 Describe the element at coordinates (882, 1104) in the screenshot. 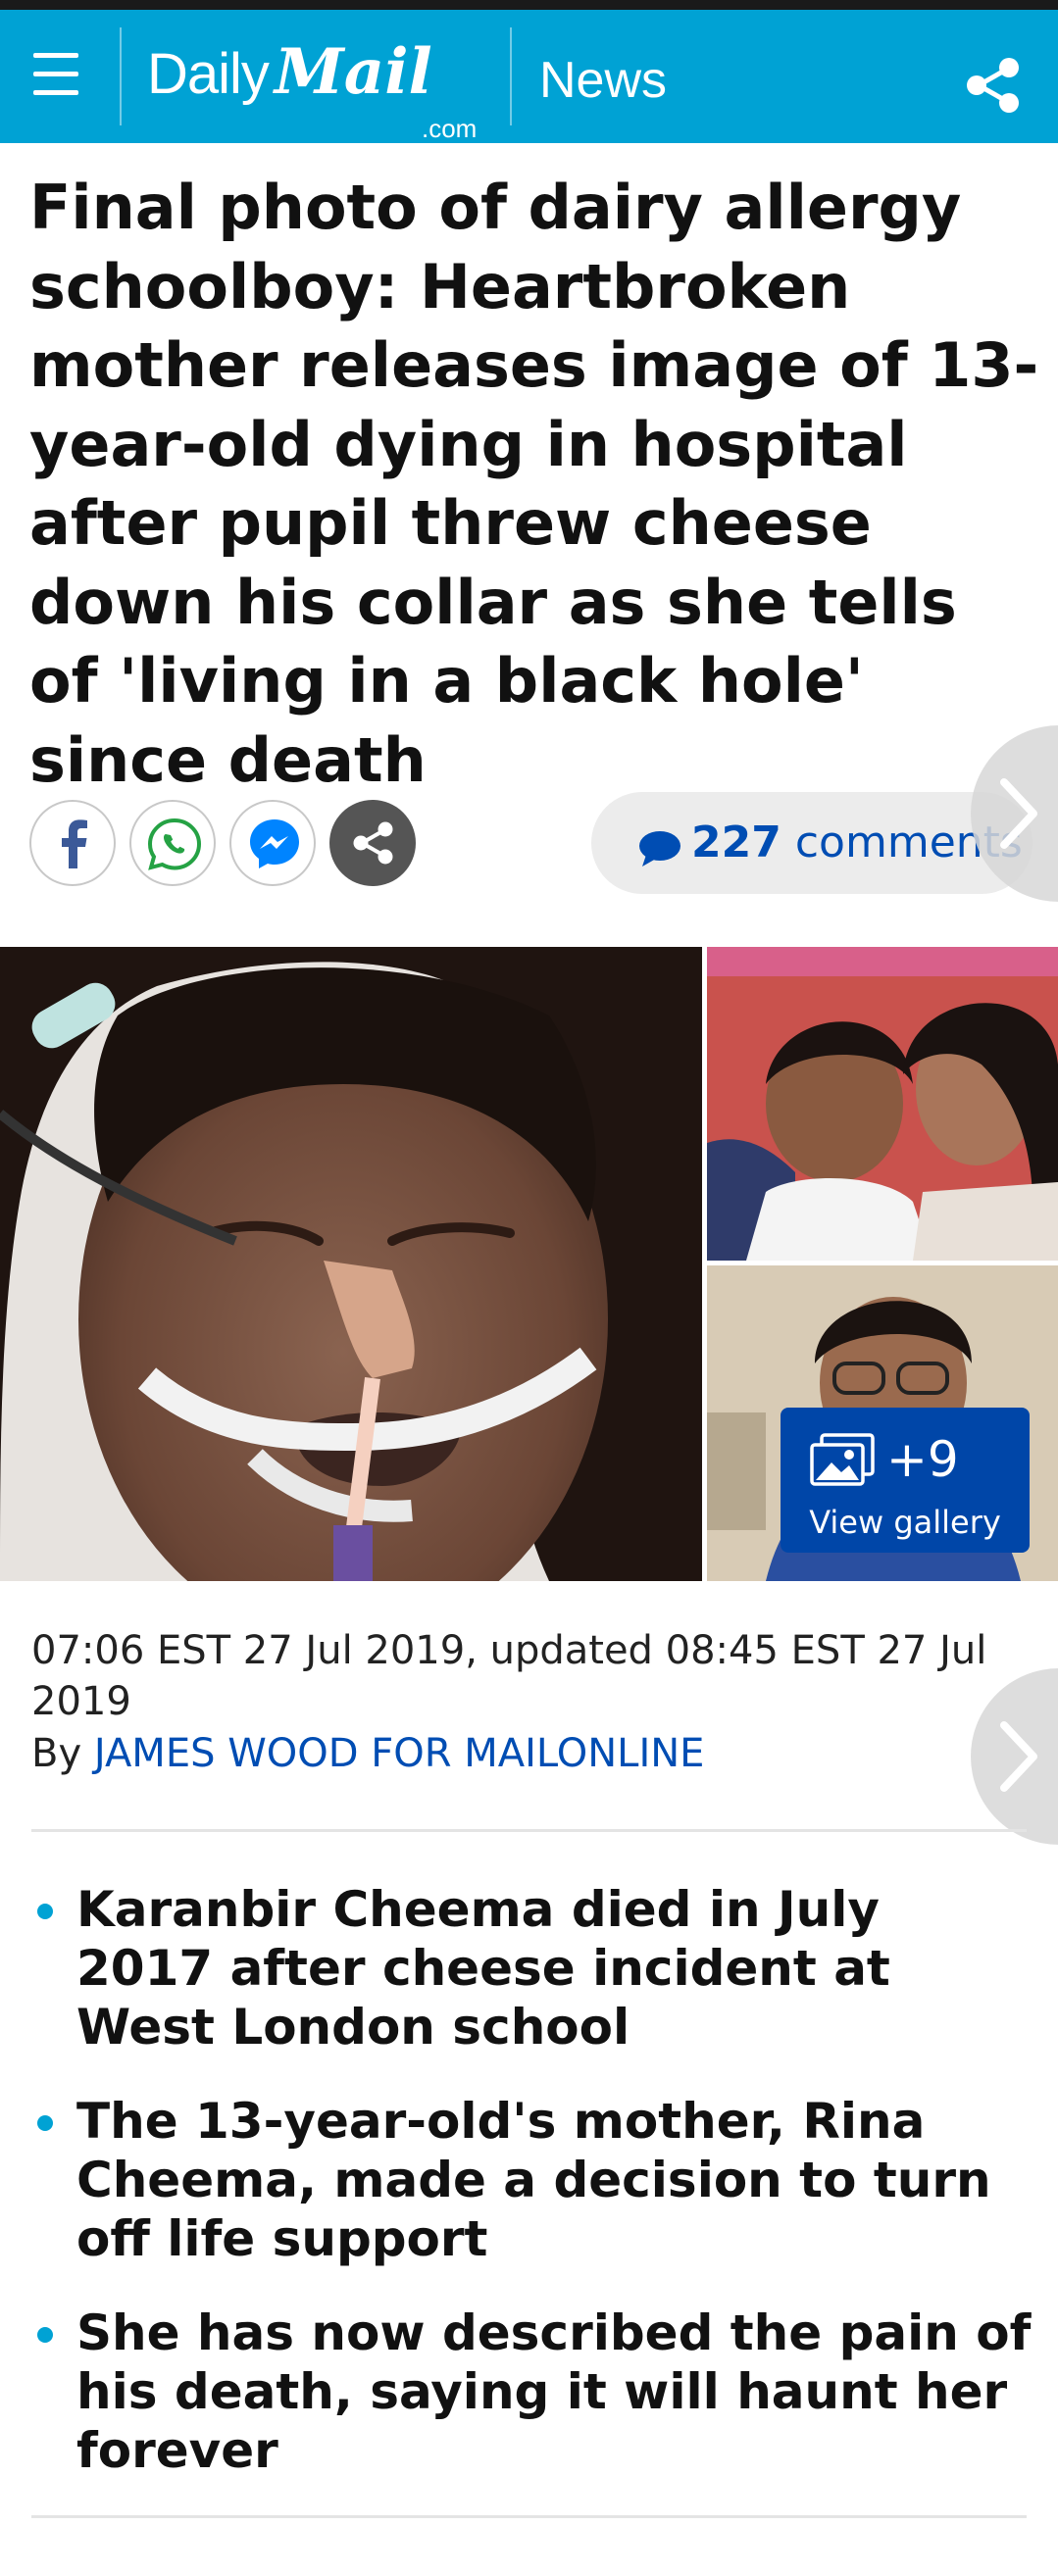

I see `selfie-photo` at that location.